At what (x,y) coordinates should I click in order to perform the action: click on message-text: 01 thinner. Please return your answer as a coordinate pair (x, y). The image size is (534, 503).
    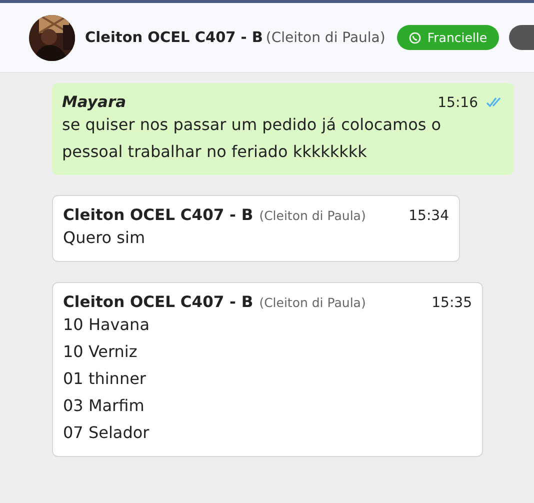
    Looking at the image, I should click on (105, 379).